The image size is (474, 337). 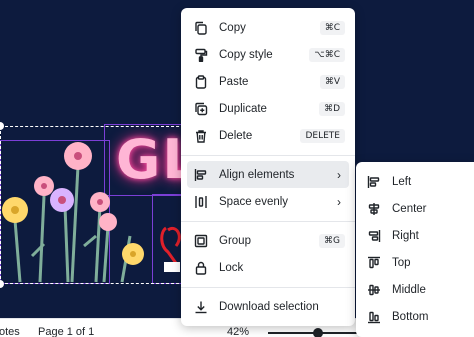 I want to click on clipboard-icon, so click(x=201, y=81).